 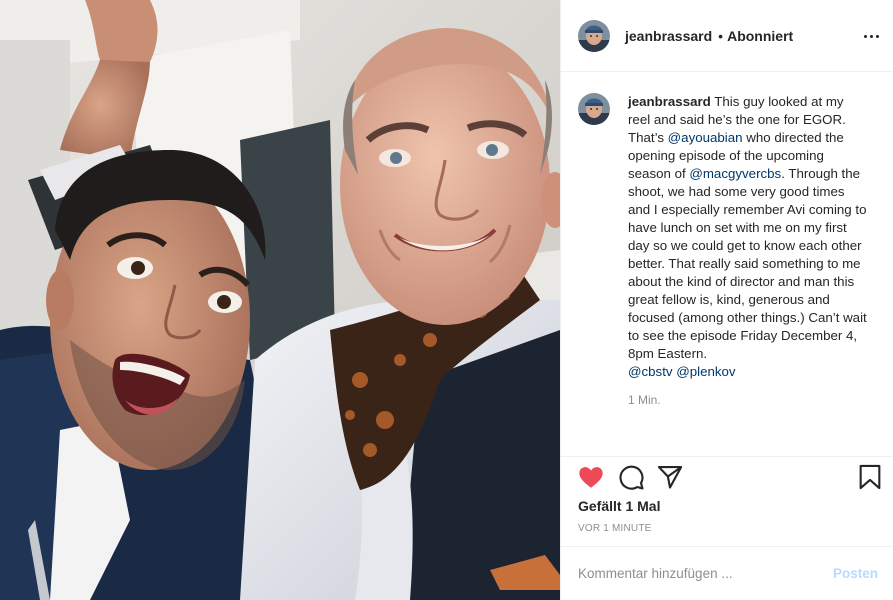 What do you see at coordinates (855, 573) in the screenshot?
I see `post-comment-button: Posten` at bounding box center [855, 573].